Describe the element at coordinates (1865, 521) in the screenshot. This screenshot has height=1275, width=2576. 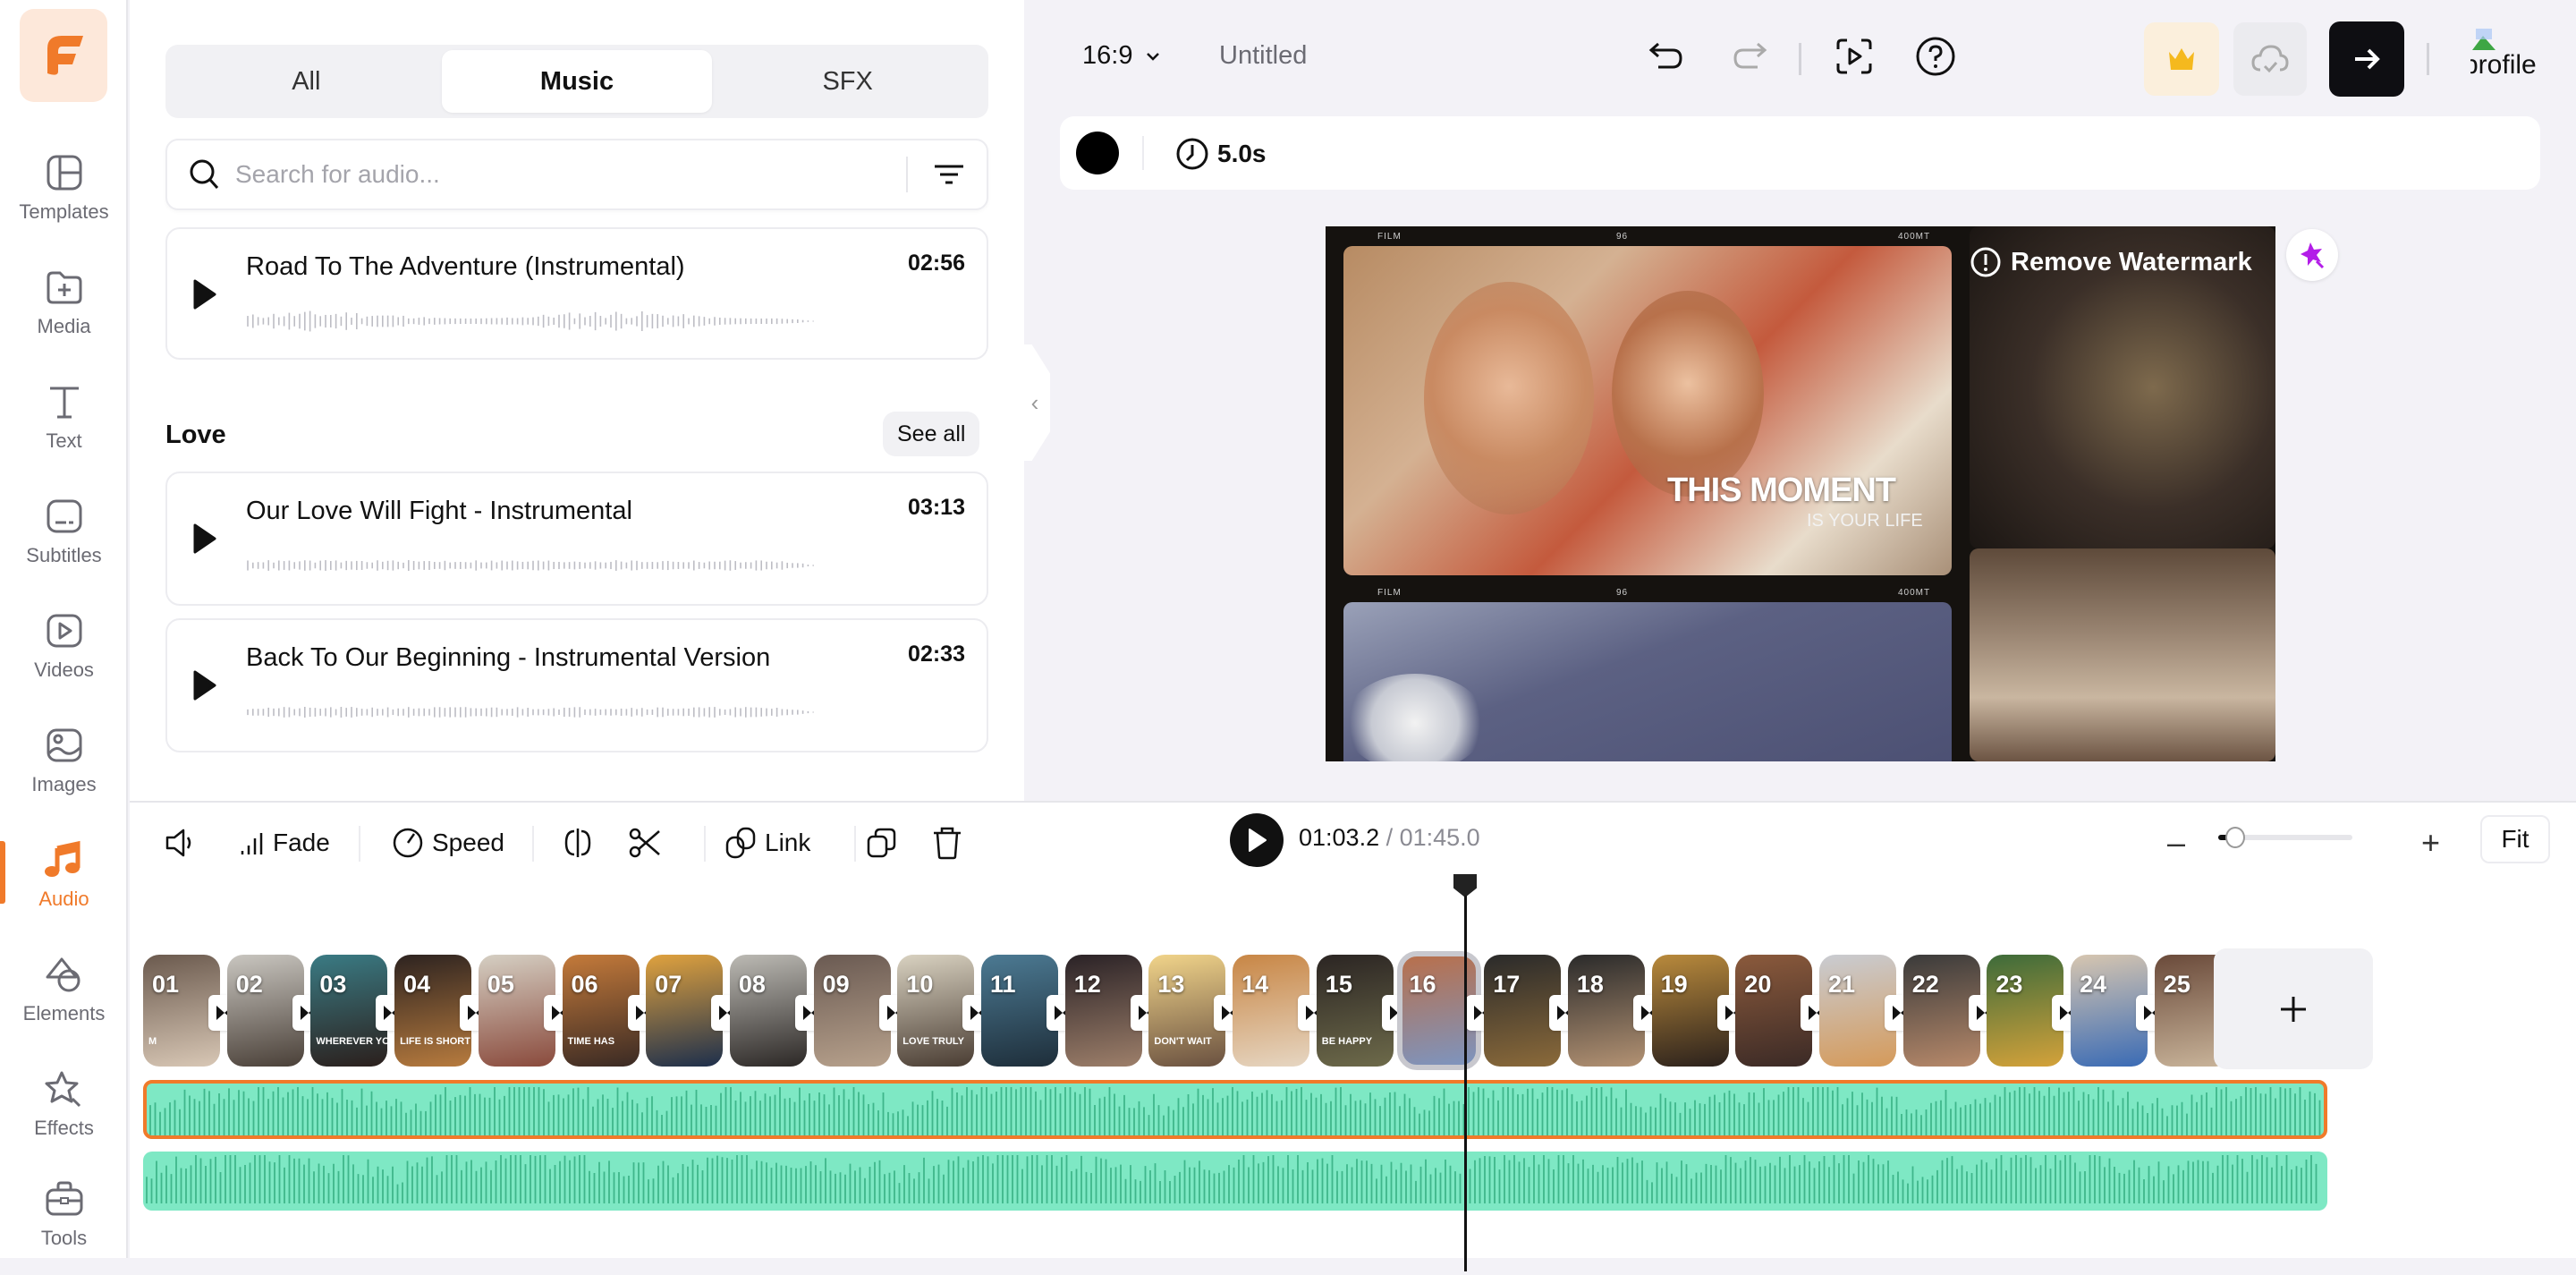
I see `preview-subline: IS YOUR LIFE` at that location.